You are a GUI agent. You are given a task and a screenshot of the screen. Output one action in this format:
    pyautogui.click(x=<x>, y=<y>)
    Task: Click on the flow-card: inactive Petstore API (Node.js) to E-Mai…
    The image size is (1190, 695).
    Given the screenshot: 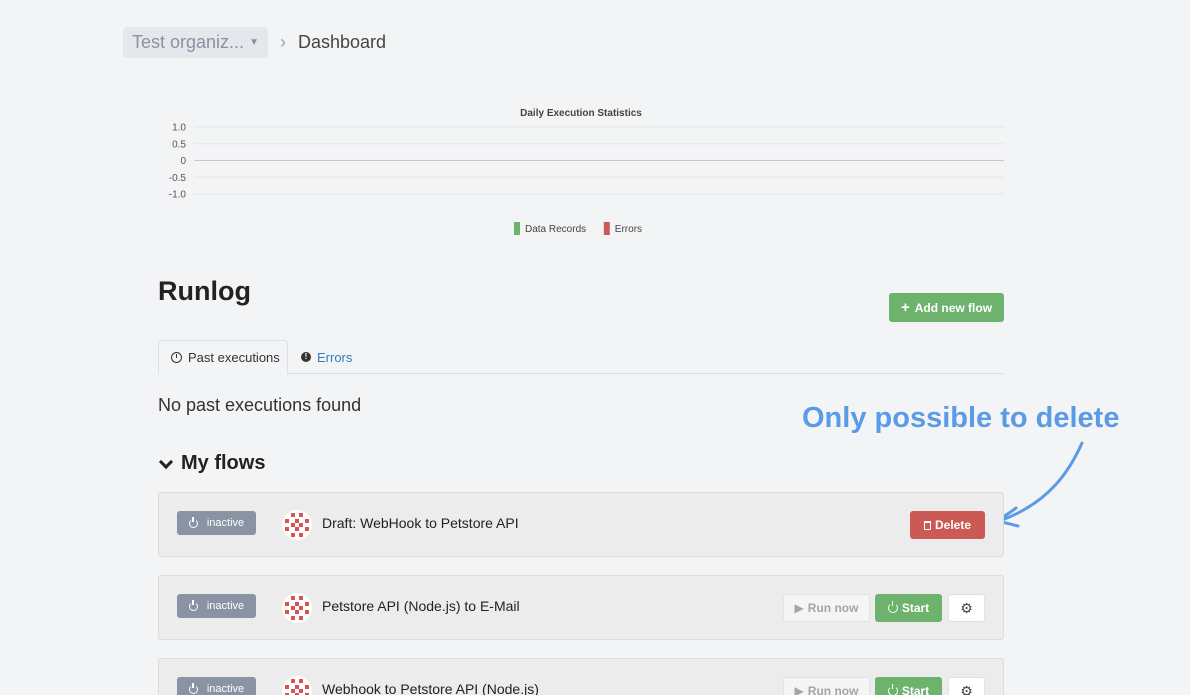 What is the action you would take?
    pyautogui.click(x=581, y=607)
    